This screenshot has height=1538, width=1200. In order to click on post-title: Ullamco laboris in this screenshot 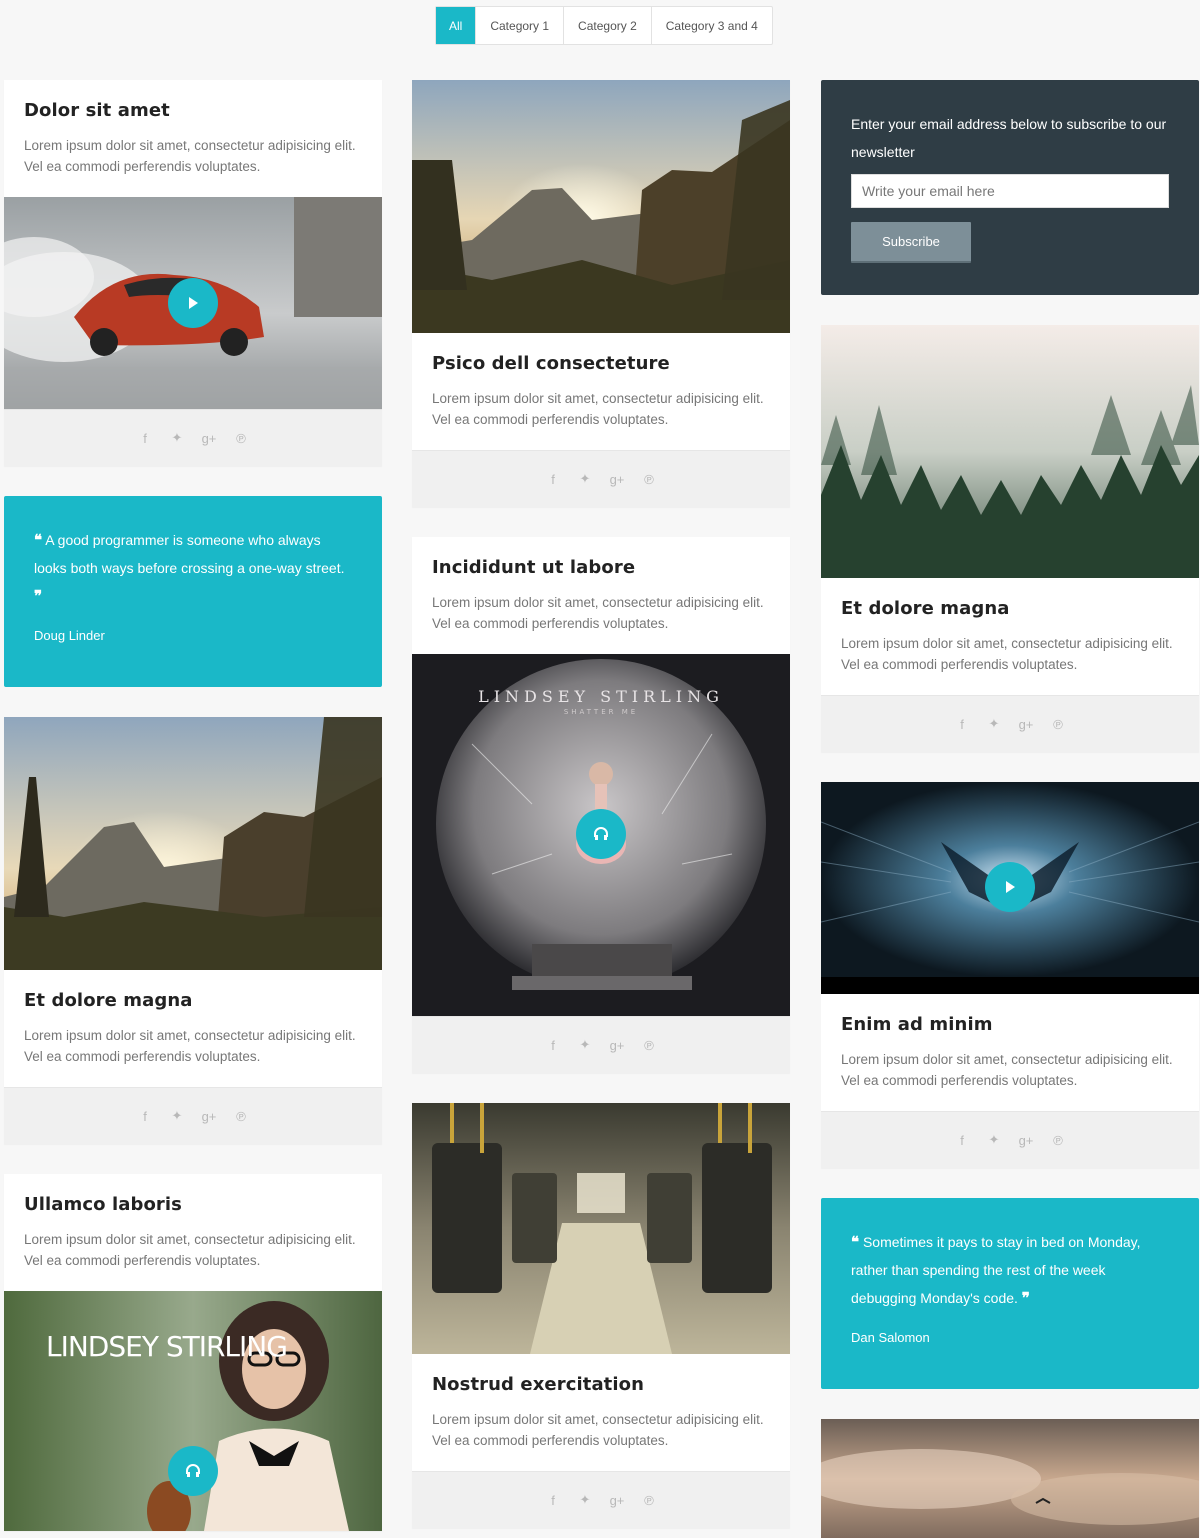, I will do `click(193, 1204)`.